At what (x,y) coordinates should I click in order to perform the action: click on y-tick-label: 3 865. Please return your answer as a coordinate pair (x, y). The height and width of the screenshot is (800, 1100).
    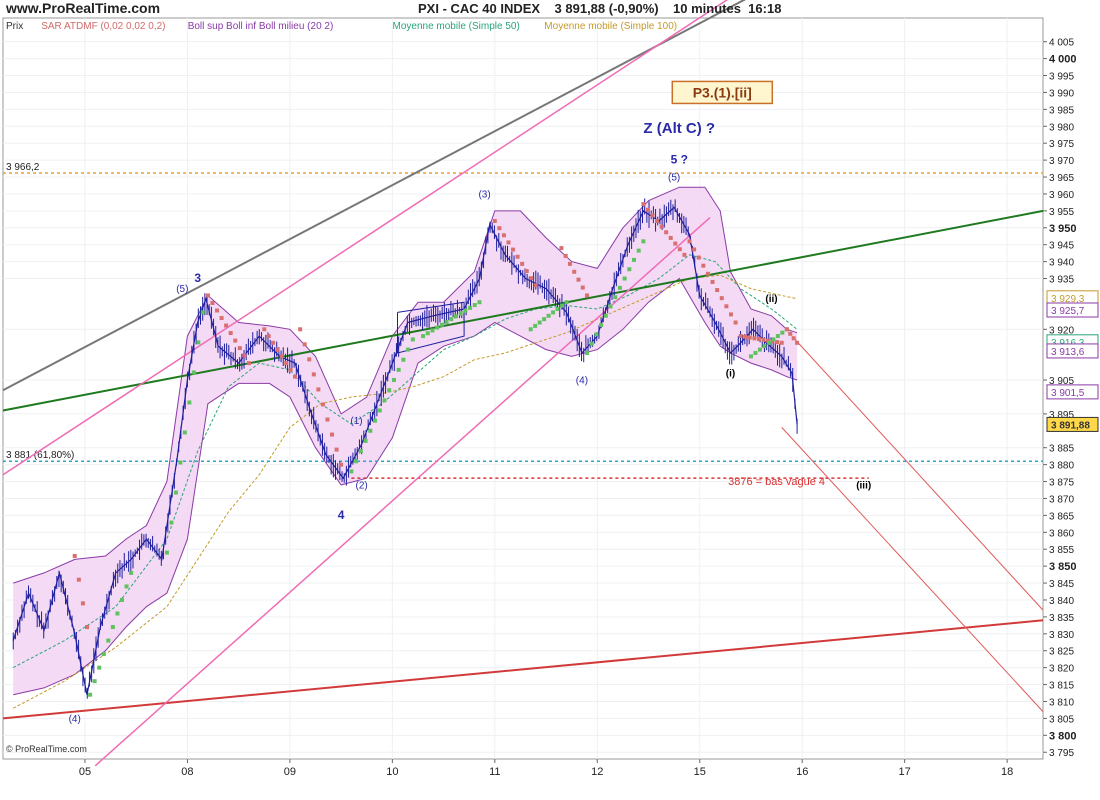
    Looking at the image, I should click on (1061, 516).